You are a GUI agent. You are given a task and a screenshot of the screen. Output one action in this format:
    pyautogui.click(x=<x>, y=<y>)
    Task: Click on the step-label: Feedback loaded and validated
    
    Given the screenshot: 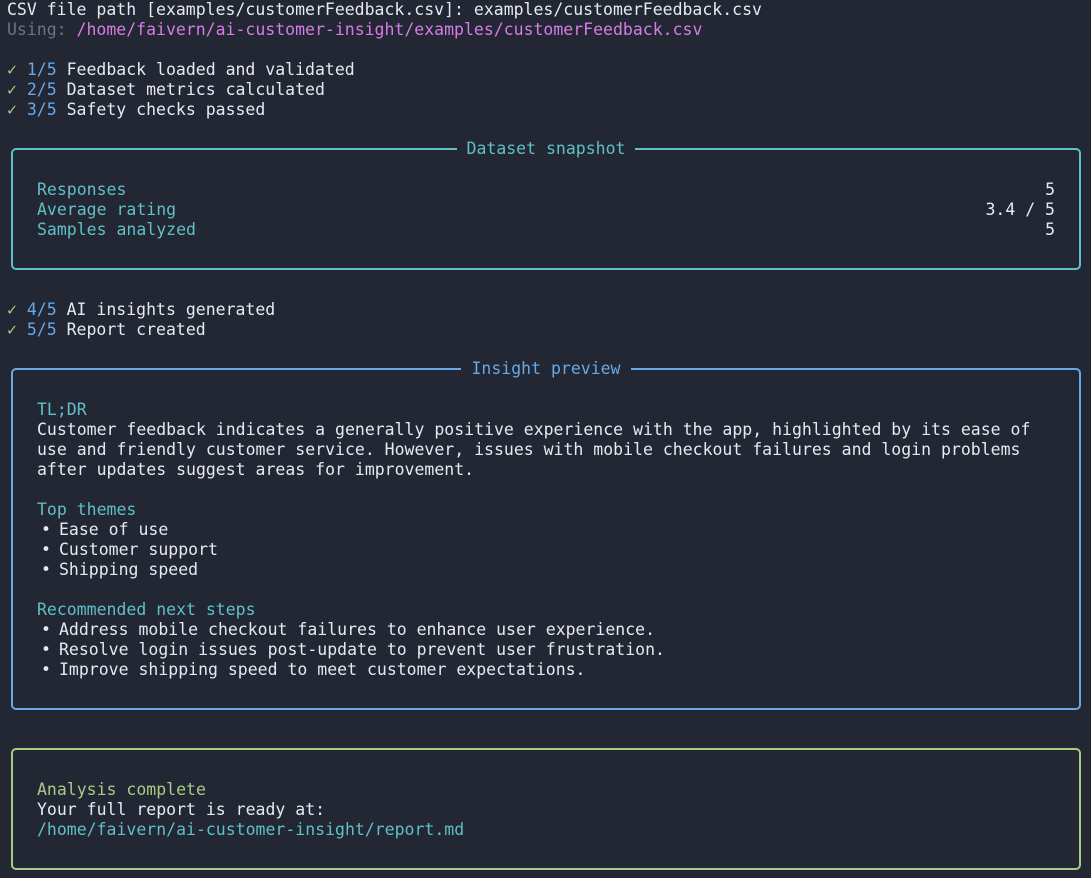 What is the action you would take?
    pyautogui.click(x=210, y=69)
    